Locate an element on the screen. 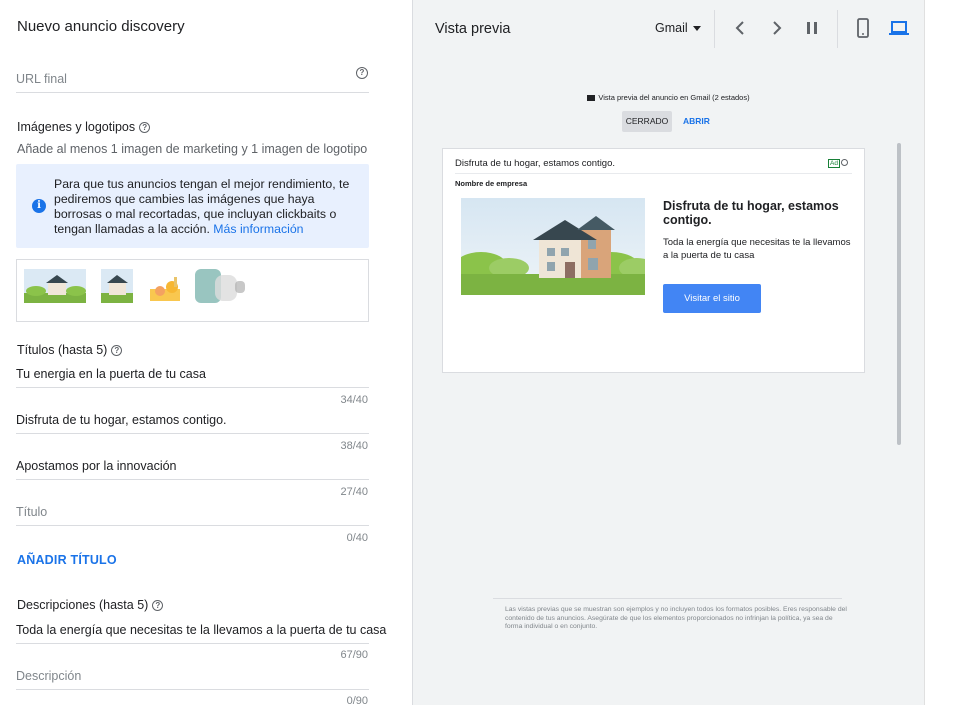 The image size is (971, 705). ad-headline: Disfruta de tu hogar, estamos contigo. is located at coordinates (751, 213).